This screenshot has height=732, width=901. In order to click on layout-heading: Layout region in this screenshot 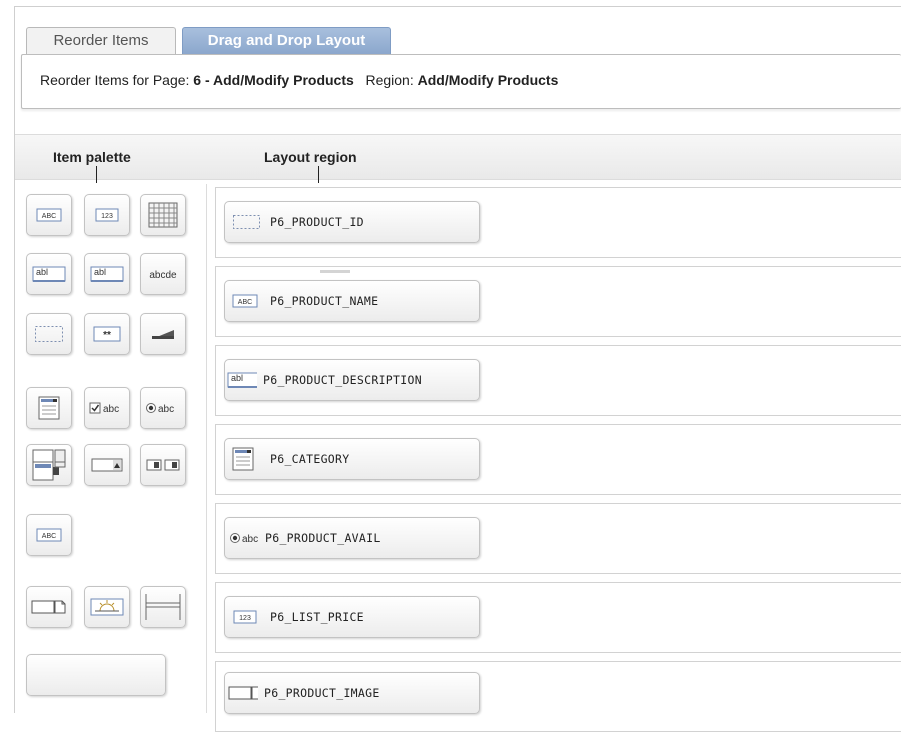, I will do `click(310, 157)`.